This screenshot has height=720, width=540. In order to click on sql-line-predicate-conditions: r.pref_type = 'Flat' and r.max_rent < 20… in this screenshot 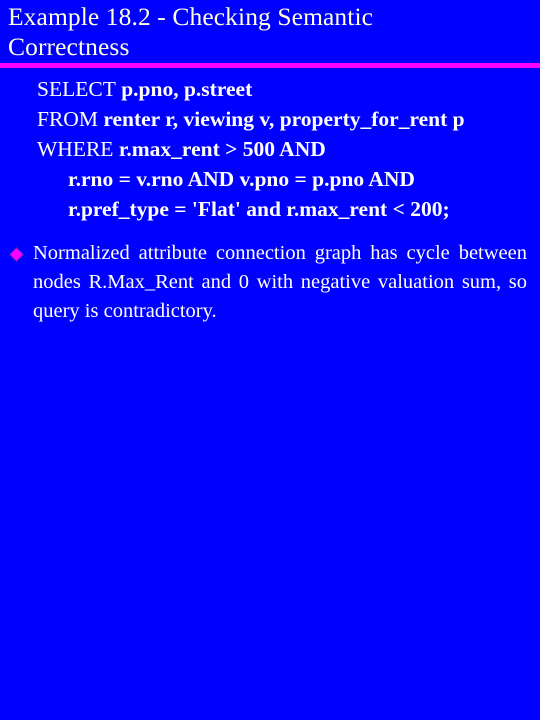, I will do `click(259, 209)`.